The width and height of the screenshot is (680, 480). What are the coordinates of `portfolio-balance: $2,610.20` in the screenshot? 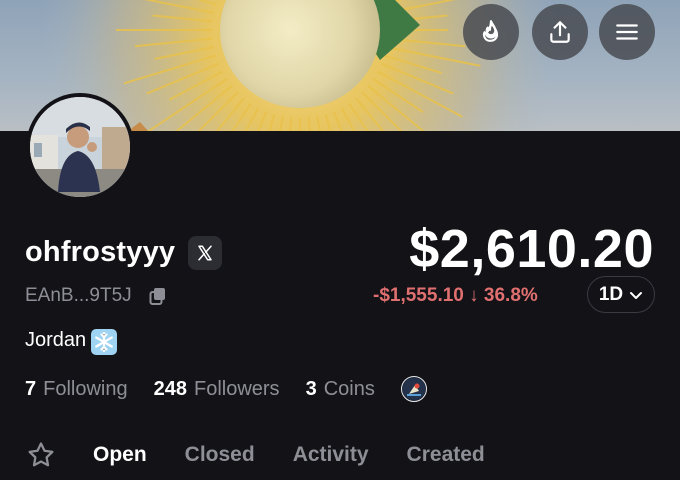 It's located at (531, 249).